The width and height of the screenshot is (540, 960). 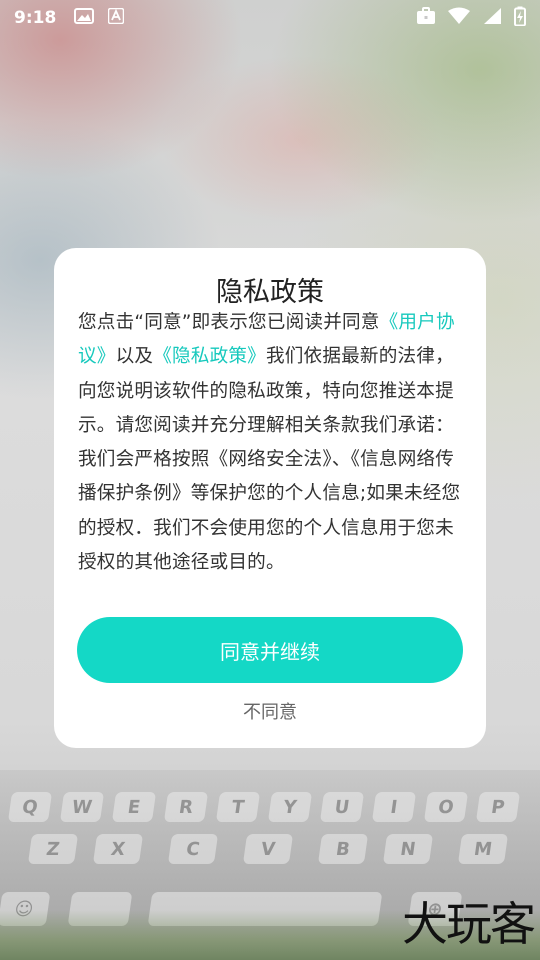 What do you see at coordinates (483, 849) in the screenshot?
I see `bg-key: M` at bounding box center [483, 849].